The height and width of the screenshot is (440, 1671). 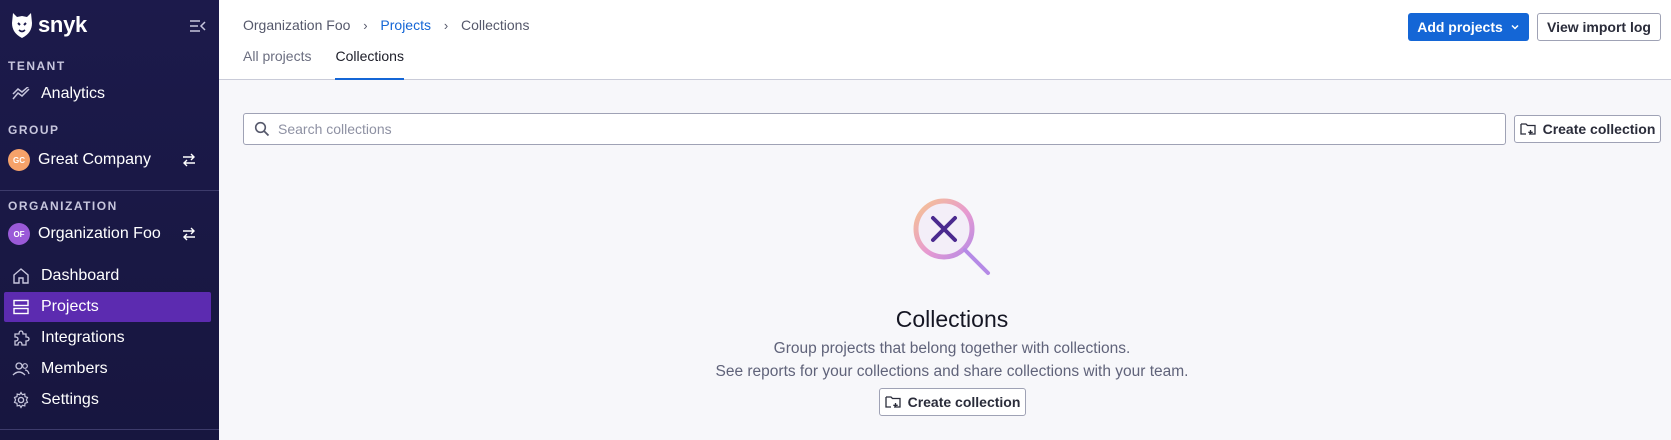 I want to click on add-projects-button: Add projects, so click(x=1468, y=27).